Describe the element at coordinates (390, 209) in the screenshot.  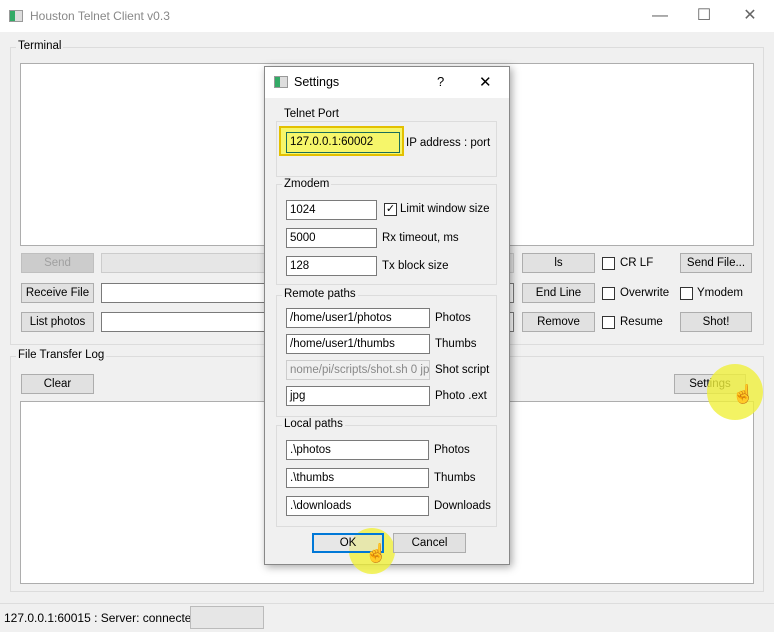
I see `limit-window-checkbox: ✓` at that location.